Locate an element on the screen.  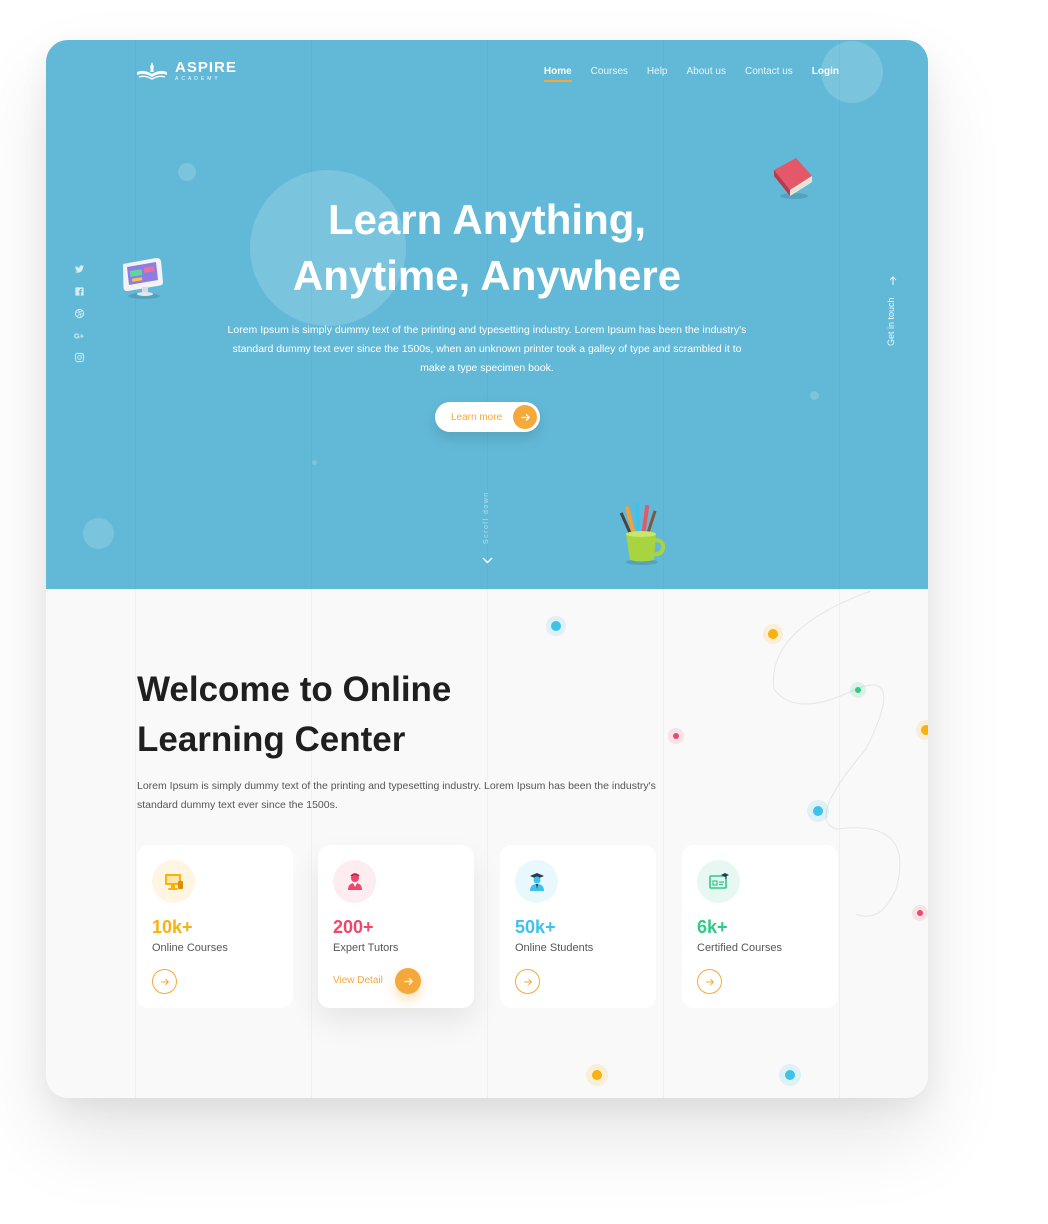
stat-label: Expert Tutors is located at coordinates (366, 948).